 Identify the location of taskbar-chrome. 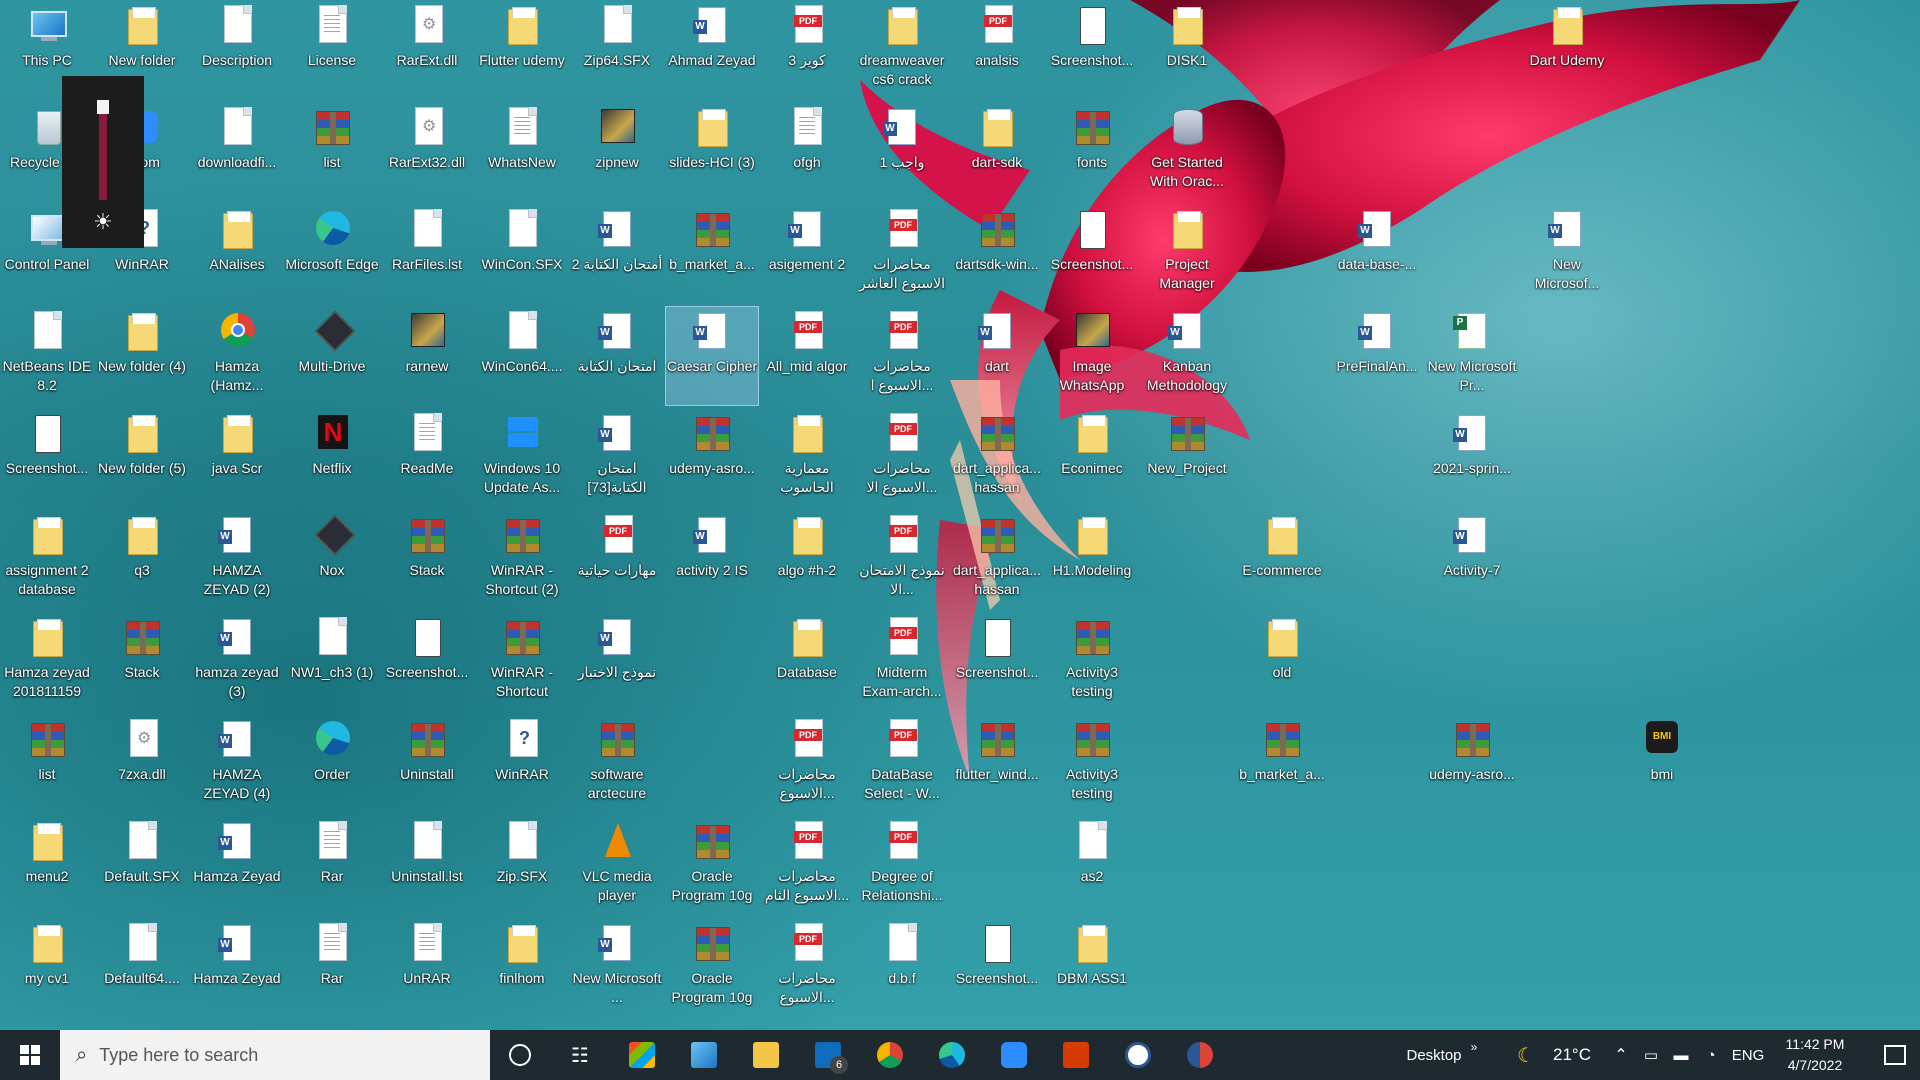
(890, 1055).